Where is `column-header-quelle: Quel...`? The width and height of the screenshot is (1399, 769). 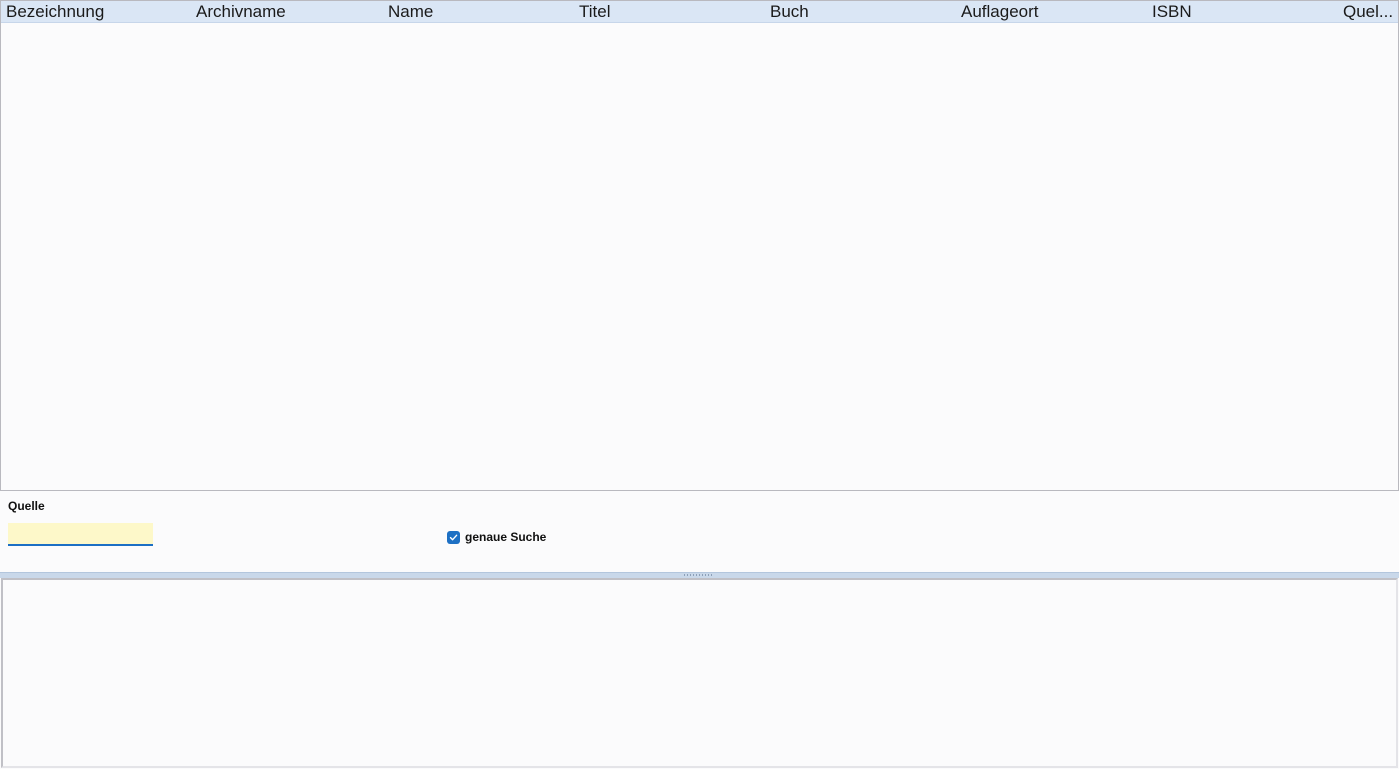
column-header-quelle: Quel... is located at coordinates (1369, 12).